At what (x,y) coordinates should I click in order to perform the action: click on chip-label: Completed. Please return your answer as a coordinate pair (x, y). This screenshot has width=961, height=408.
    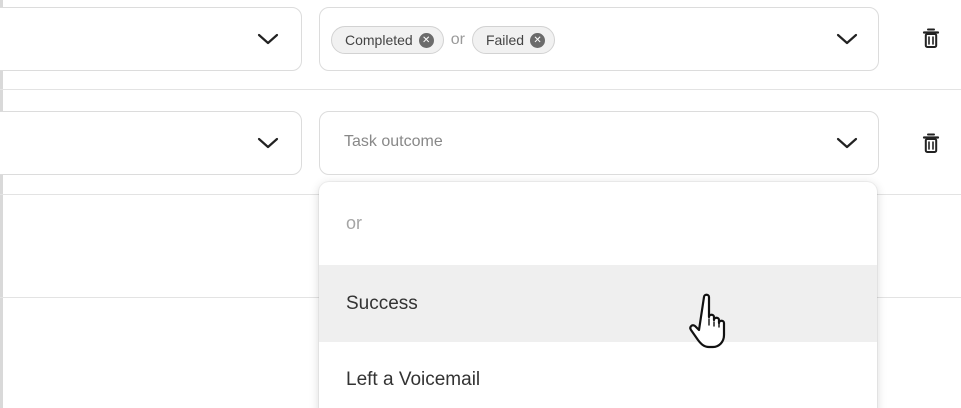
    Looking at the image, I should click on (379, 40).